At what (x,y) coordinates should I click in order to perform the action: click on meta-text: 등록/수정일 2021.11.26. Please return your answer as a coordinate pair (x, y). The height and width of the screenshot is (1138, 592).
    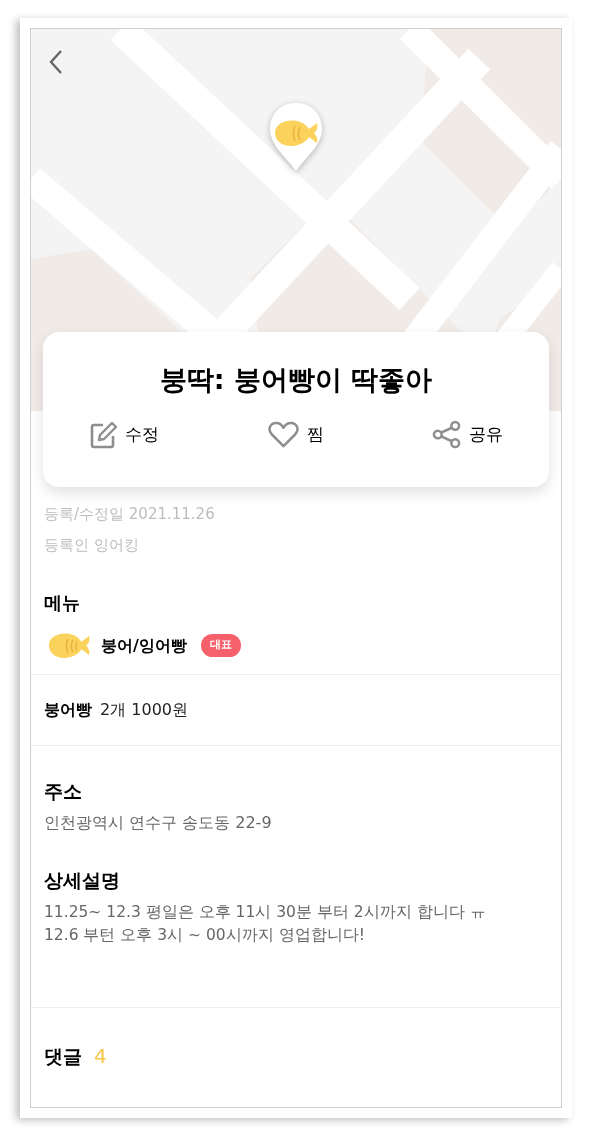
    Looking at the image, I should click on (130, 514).